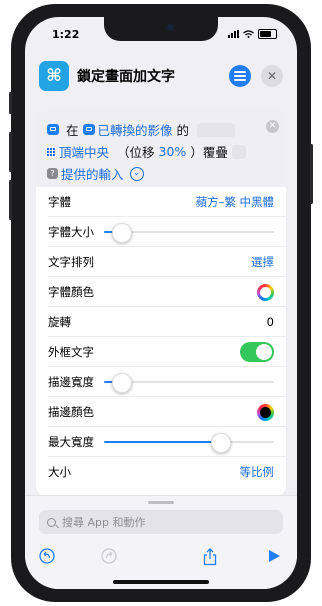 This screenshot has width=322, height=606. What do you see at coordinates (311, 174) in the screenshot?
I see `side-button` at bounding box center [311, 174].